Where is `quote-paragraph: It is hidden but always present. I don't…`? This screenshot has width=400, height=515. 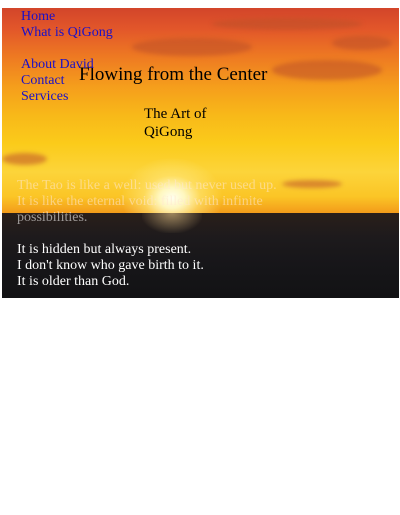
quote-paragraph: It is hidden but always present. I don't… is located at coordinates (147, 266).